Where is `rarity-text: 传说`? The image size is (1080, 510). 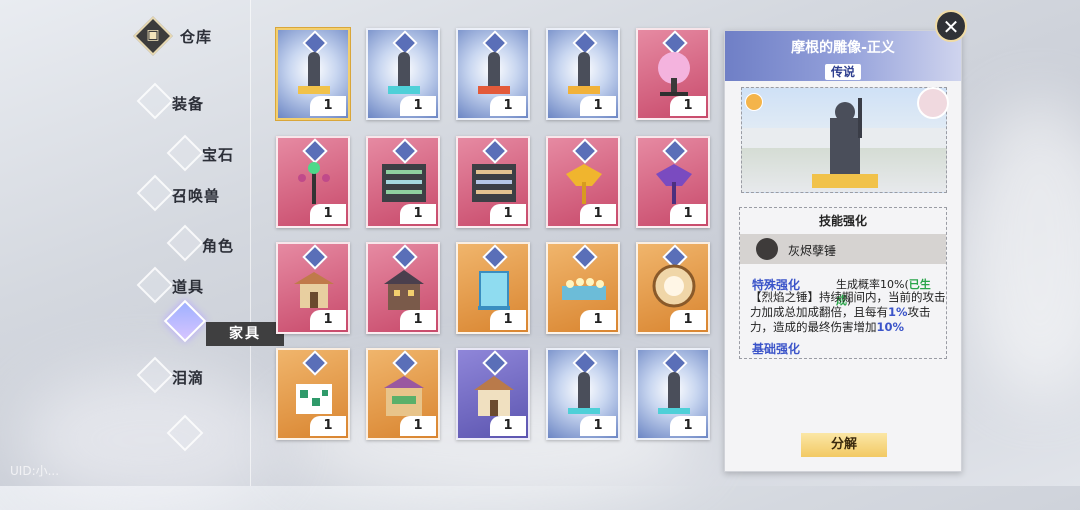
rarity-text: 传说 is located at coordinates (842, 72).